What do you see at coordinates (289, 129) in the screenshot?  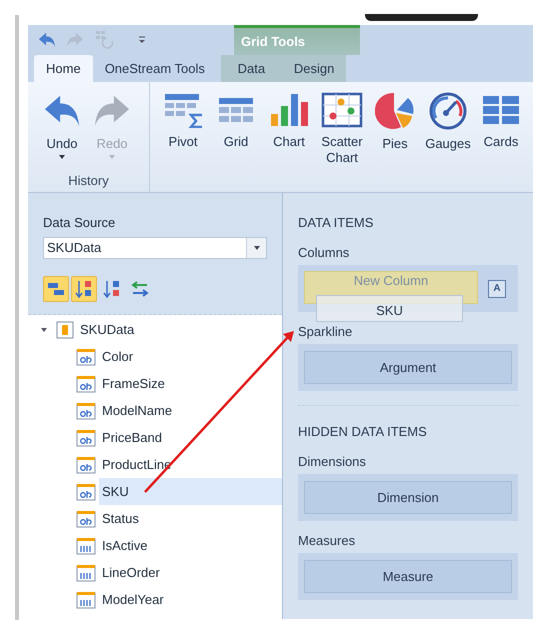 I see `ribbon-button: Chart` at bounding box center [289, 129].